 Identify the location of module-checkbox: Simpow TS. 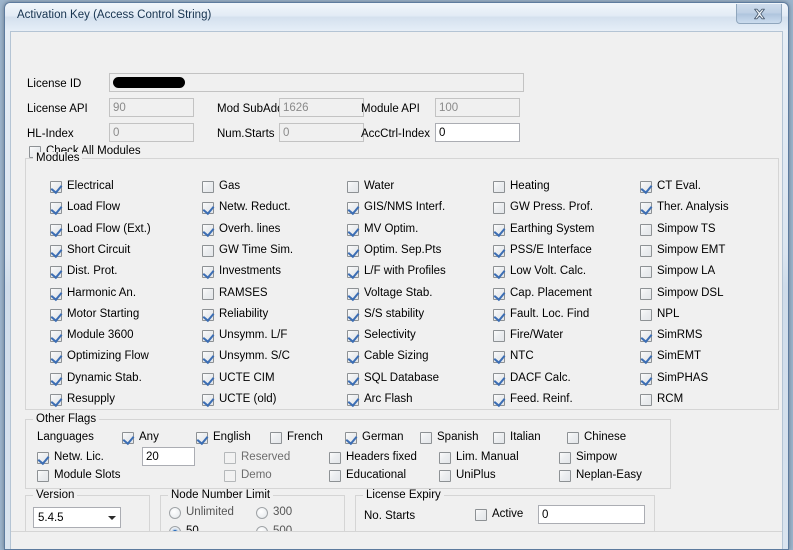
(678, 229).